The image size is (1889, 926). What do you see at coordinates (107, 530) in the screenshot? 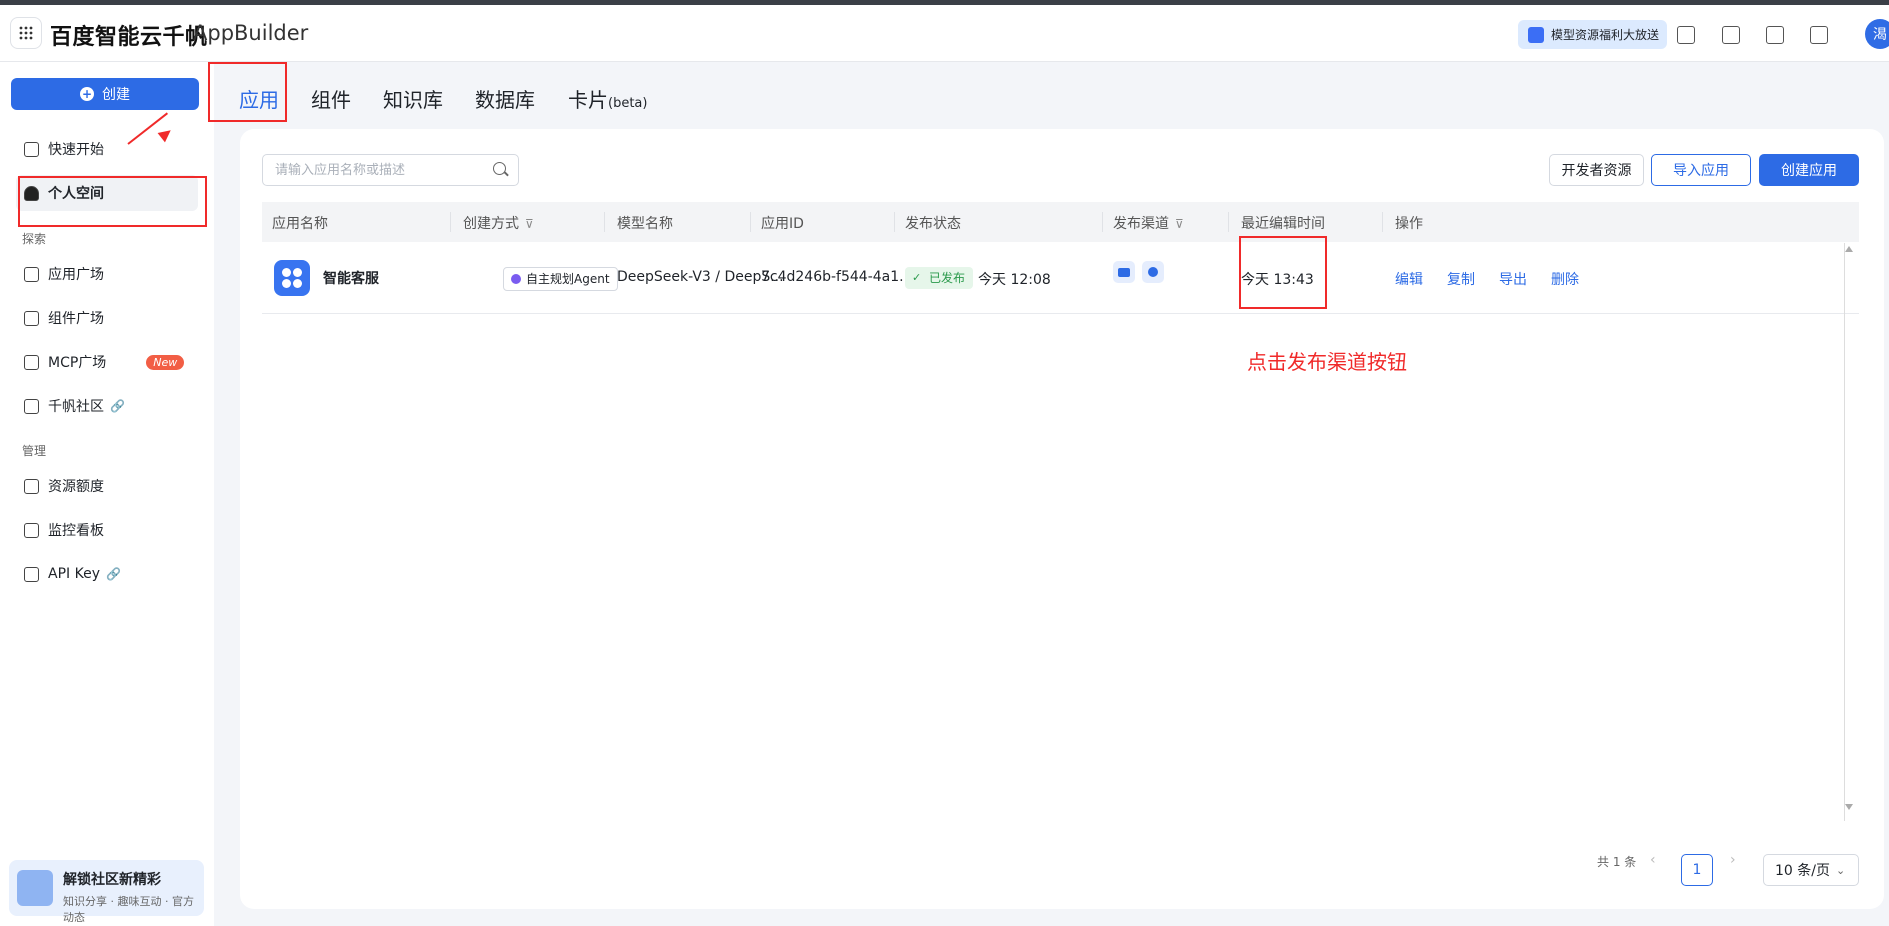
I see `sidebar-item-monitor: 监控看板` at bounding box center [107, 530].